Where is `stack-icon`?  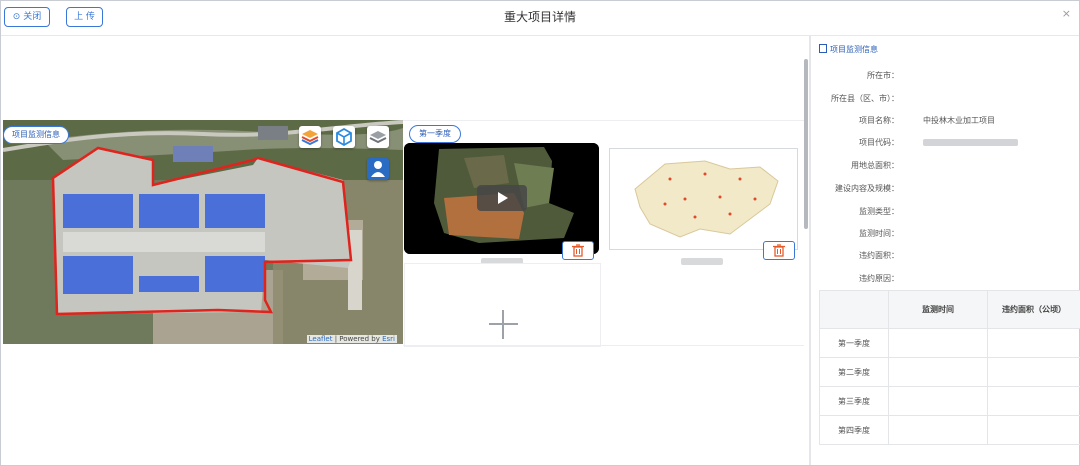
stack-icon is located at coordinates (378, 137).